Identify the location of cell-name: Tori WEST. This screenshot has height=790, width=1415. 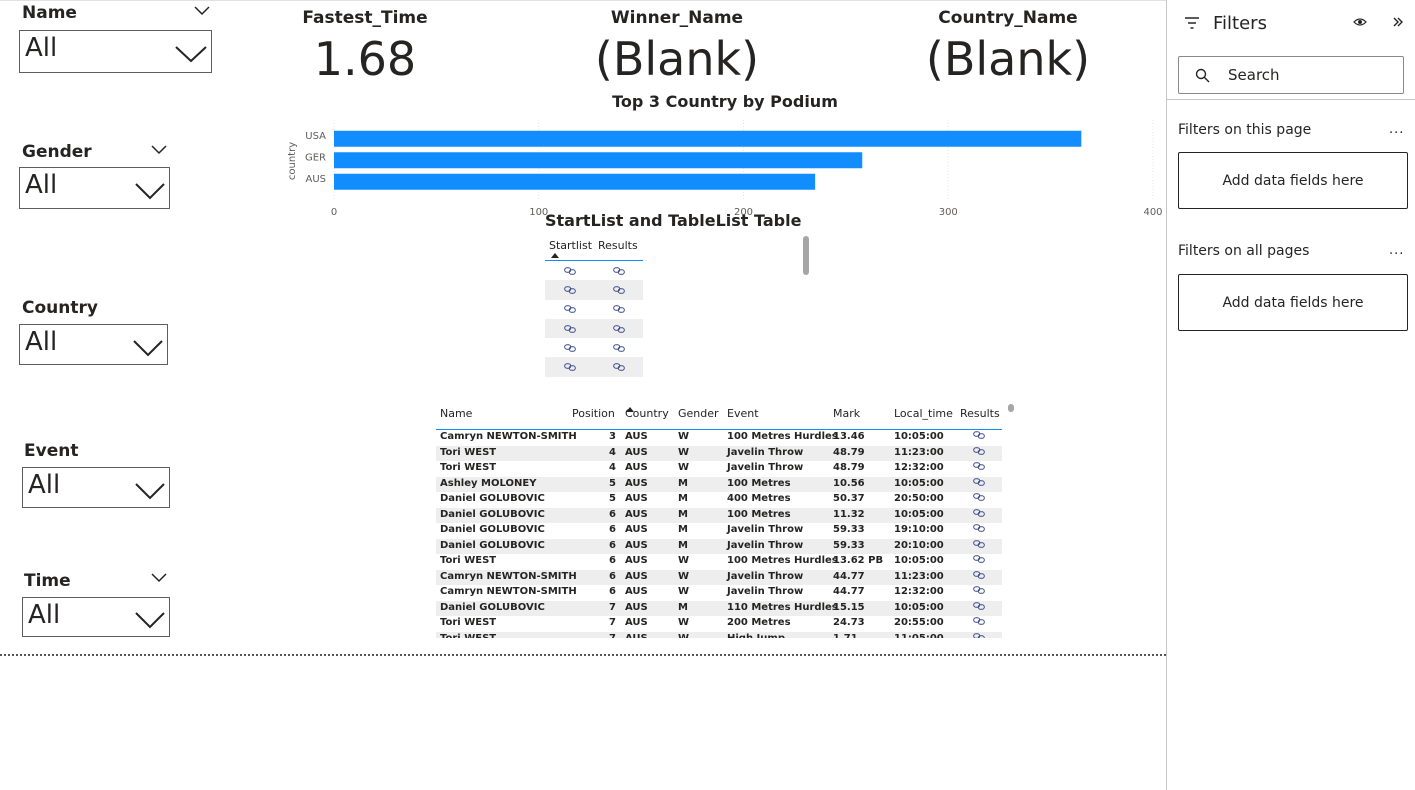
(468, 467).